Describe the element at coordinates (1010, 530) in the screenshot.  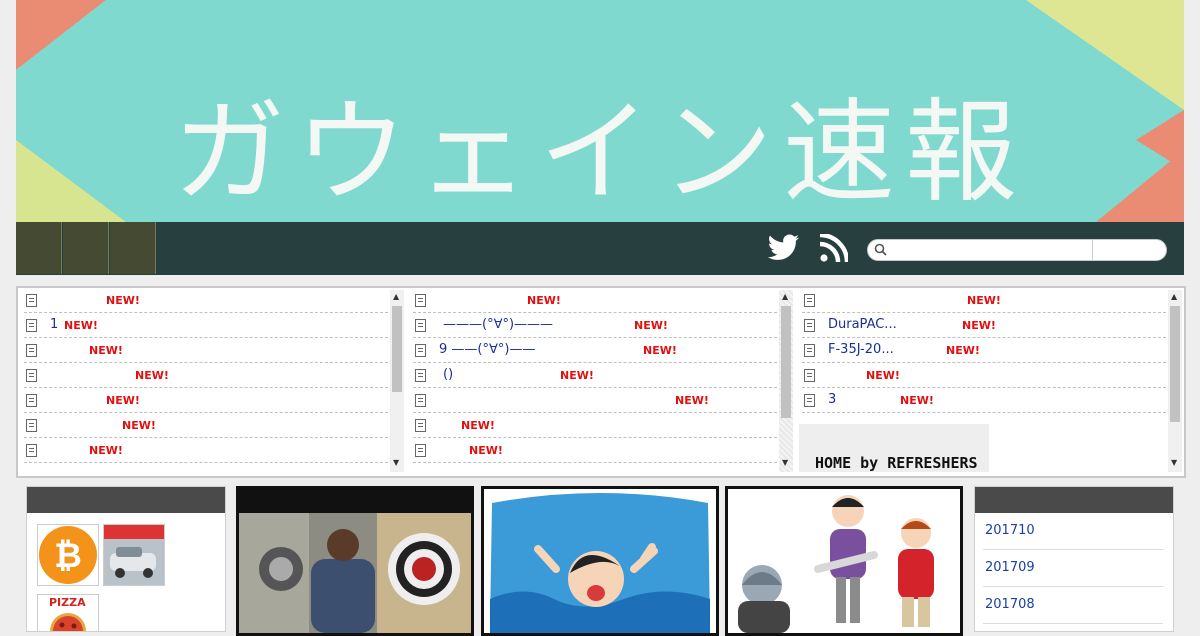
I see `archive-link-201710: 201710` at that location.